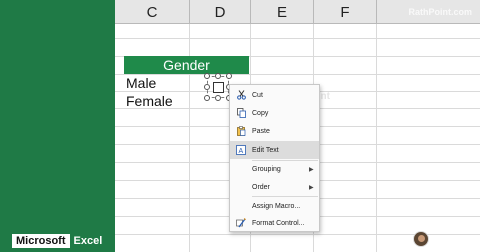  What do you see at coordinates (455, 239) in the screenshot?
I see `author-name: Rath Point` at bounding box center [455, 239].